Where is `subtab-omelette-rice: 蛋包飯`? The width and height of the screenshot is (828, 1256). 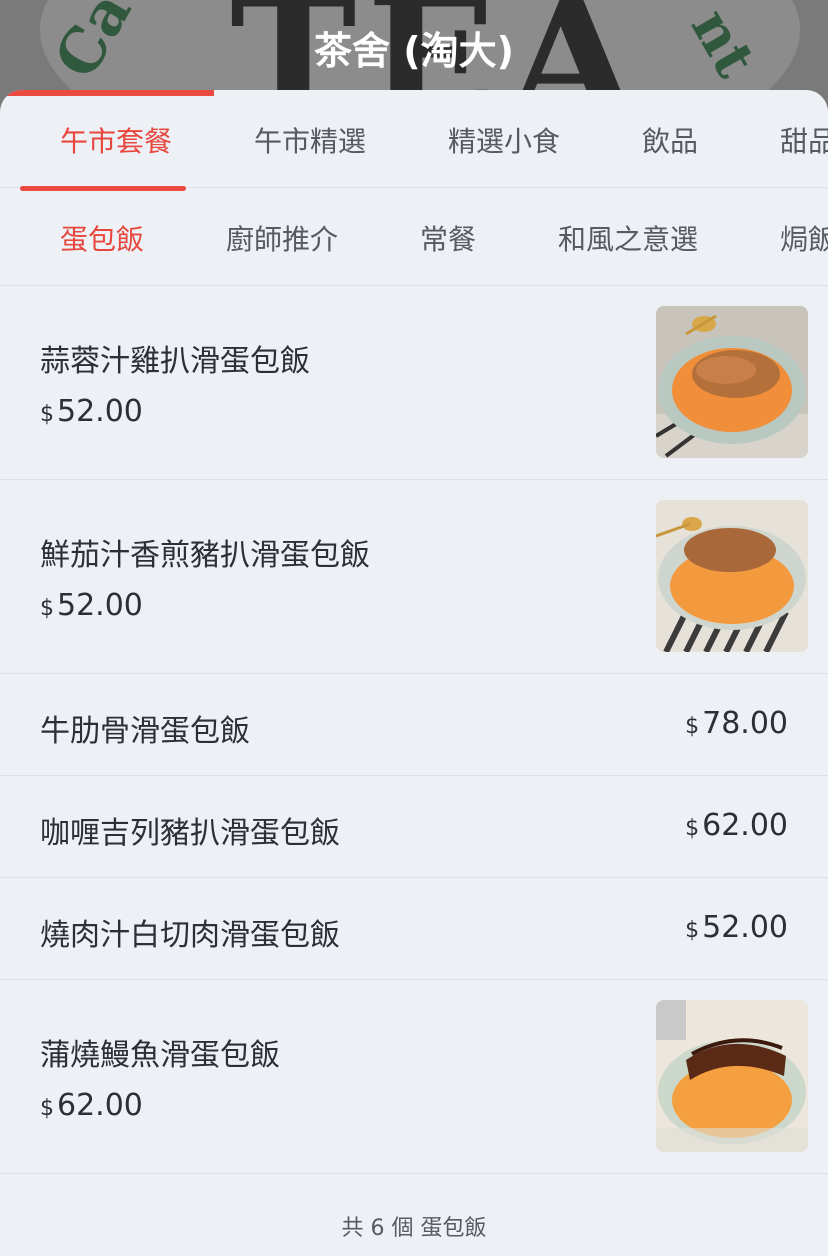
subtab-omelette-rice: 蛋包飯 is located at coordinates (102, 238).